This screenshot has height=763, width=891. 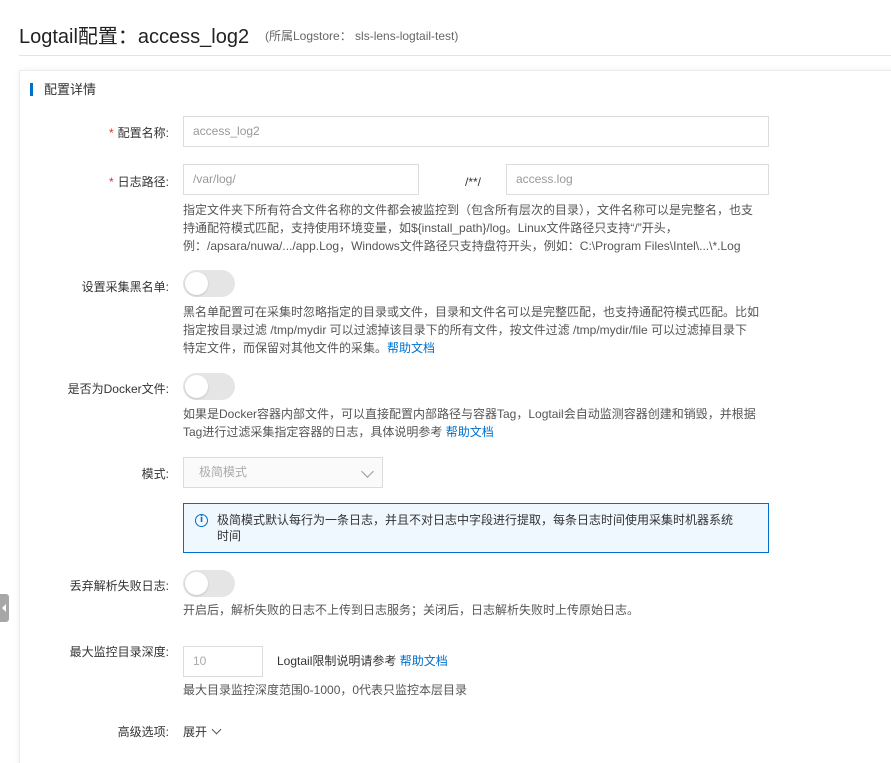 I want to click on log-dir-input: /var/log/, so click(x=301, y=179).